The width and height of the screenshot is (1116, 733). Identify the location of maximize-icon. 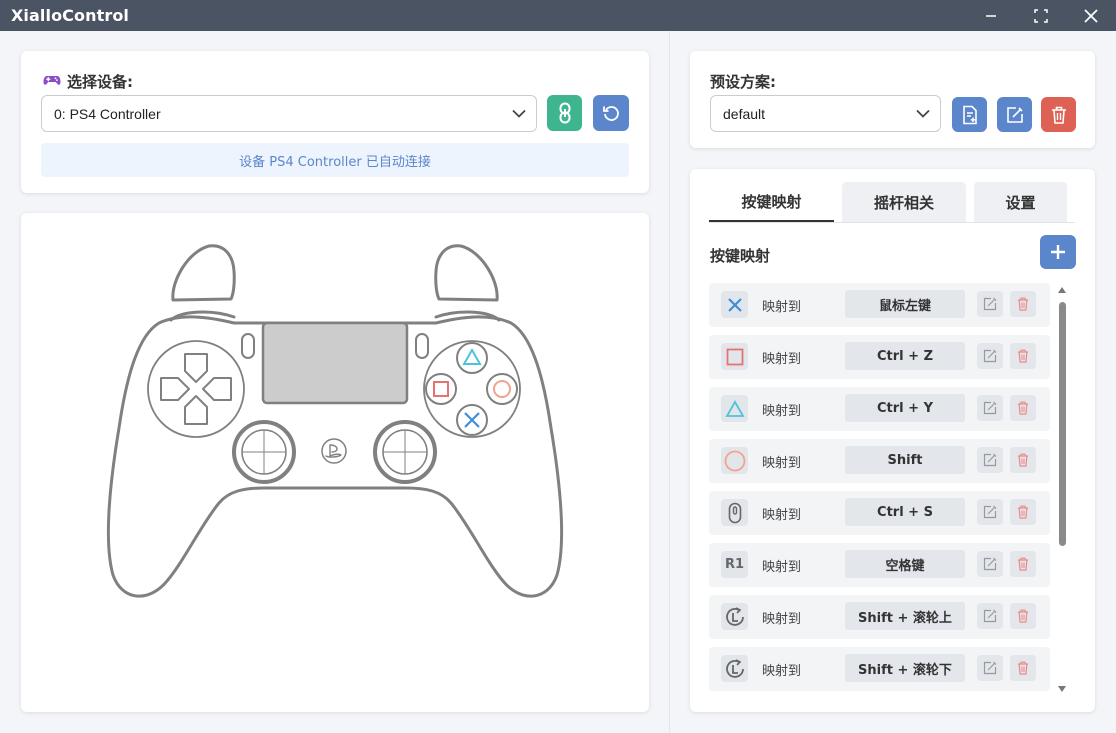
(1041, 15).